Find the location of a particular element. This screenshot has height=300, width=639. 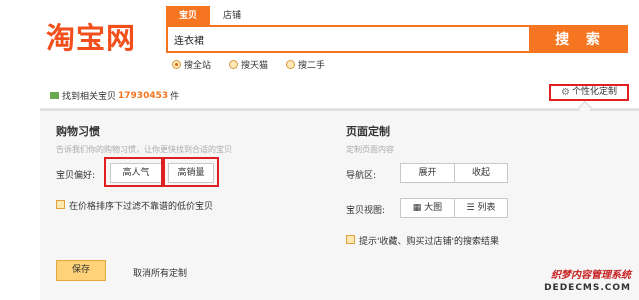

tip-label: 提示'收藏、购买过店铺'的搜索结果 is located at coordinates (429, 242).